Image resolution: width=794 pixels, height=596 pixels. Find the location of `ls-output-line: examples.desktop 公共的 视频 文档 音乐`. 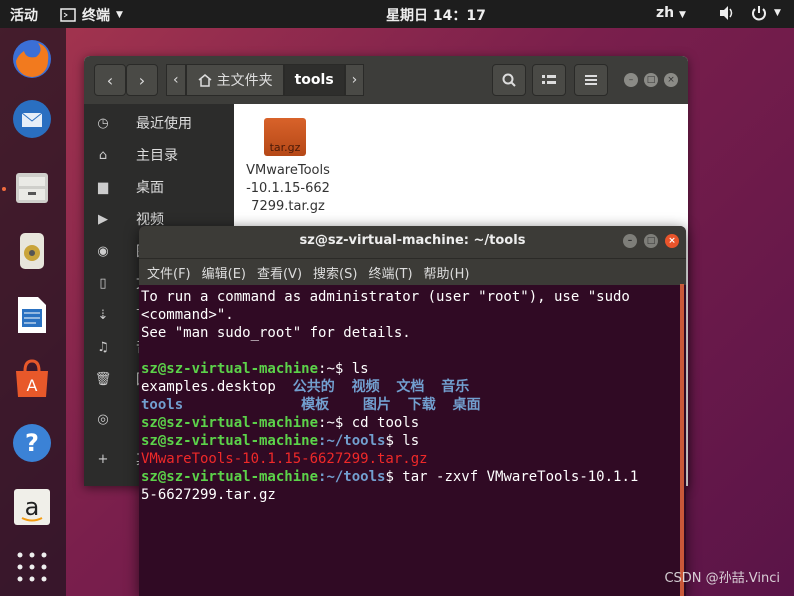

ls-output-line: examples.desktop 公共的 视频 文档 音乐 is located at coordinates (413, 387).